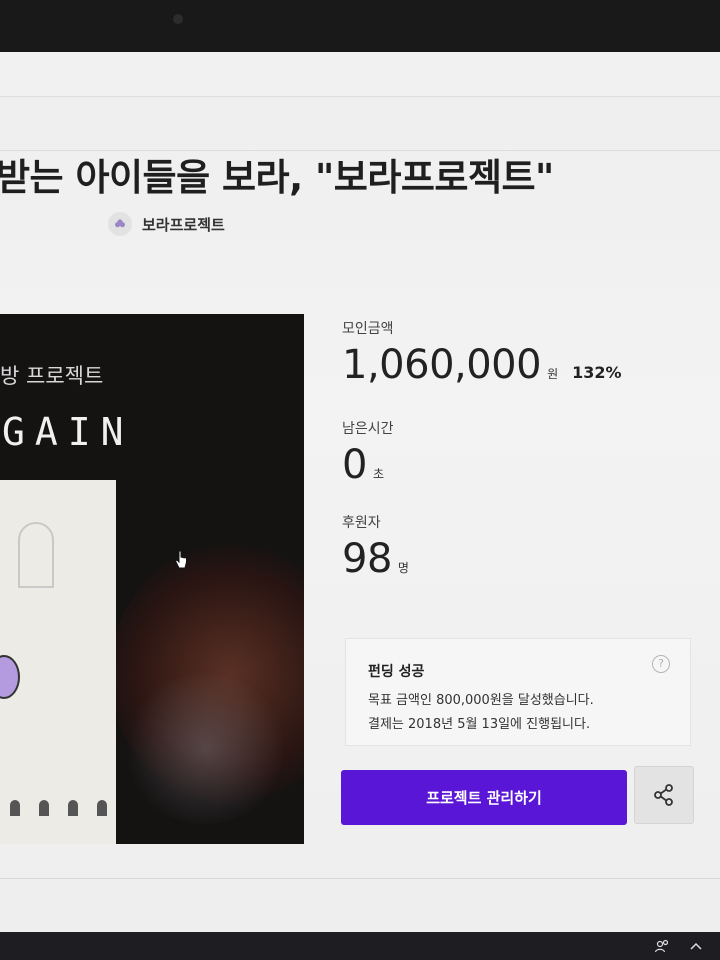 Image resolution: width=720 pixels, height=960 pixels. Describe the element at coordinates (661, 664) in the screenshot. I see `question-icon: ?` at that location.